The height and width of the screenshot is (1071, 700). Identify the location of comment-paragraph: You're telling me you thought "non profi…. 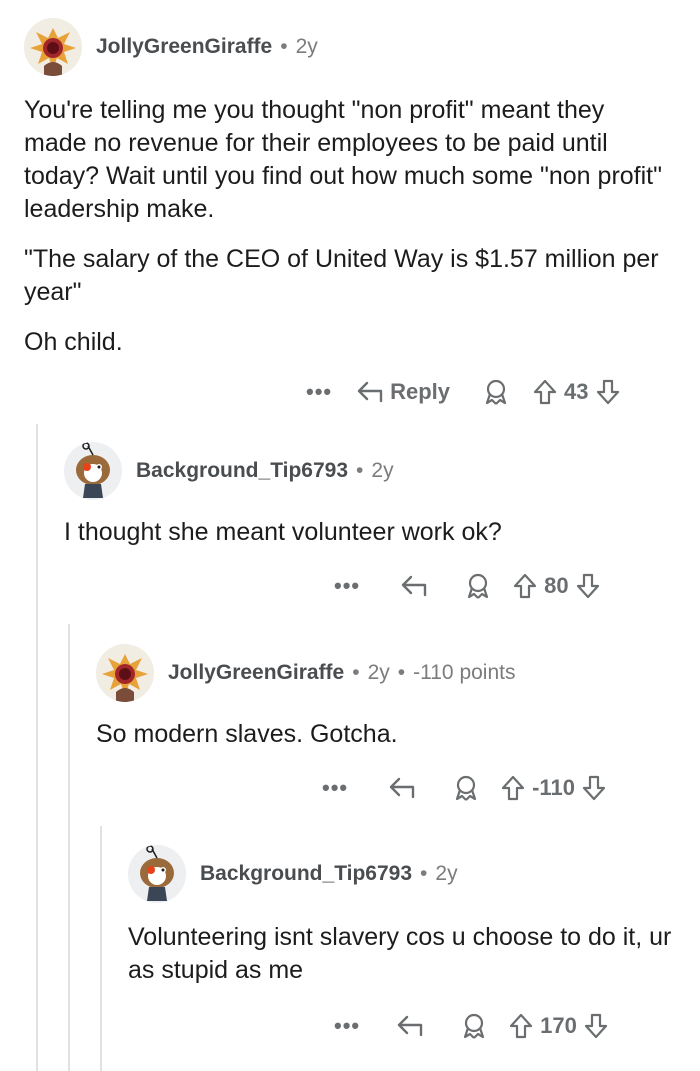
(343, 159).